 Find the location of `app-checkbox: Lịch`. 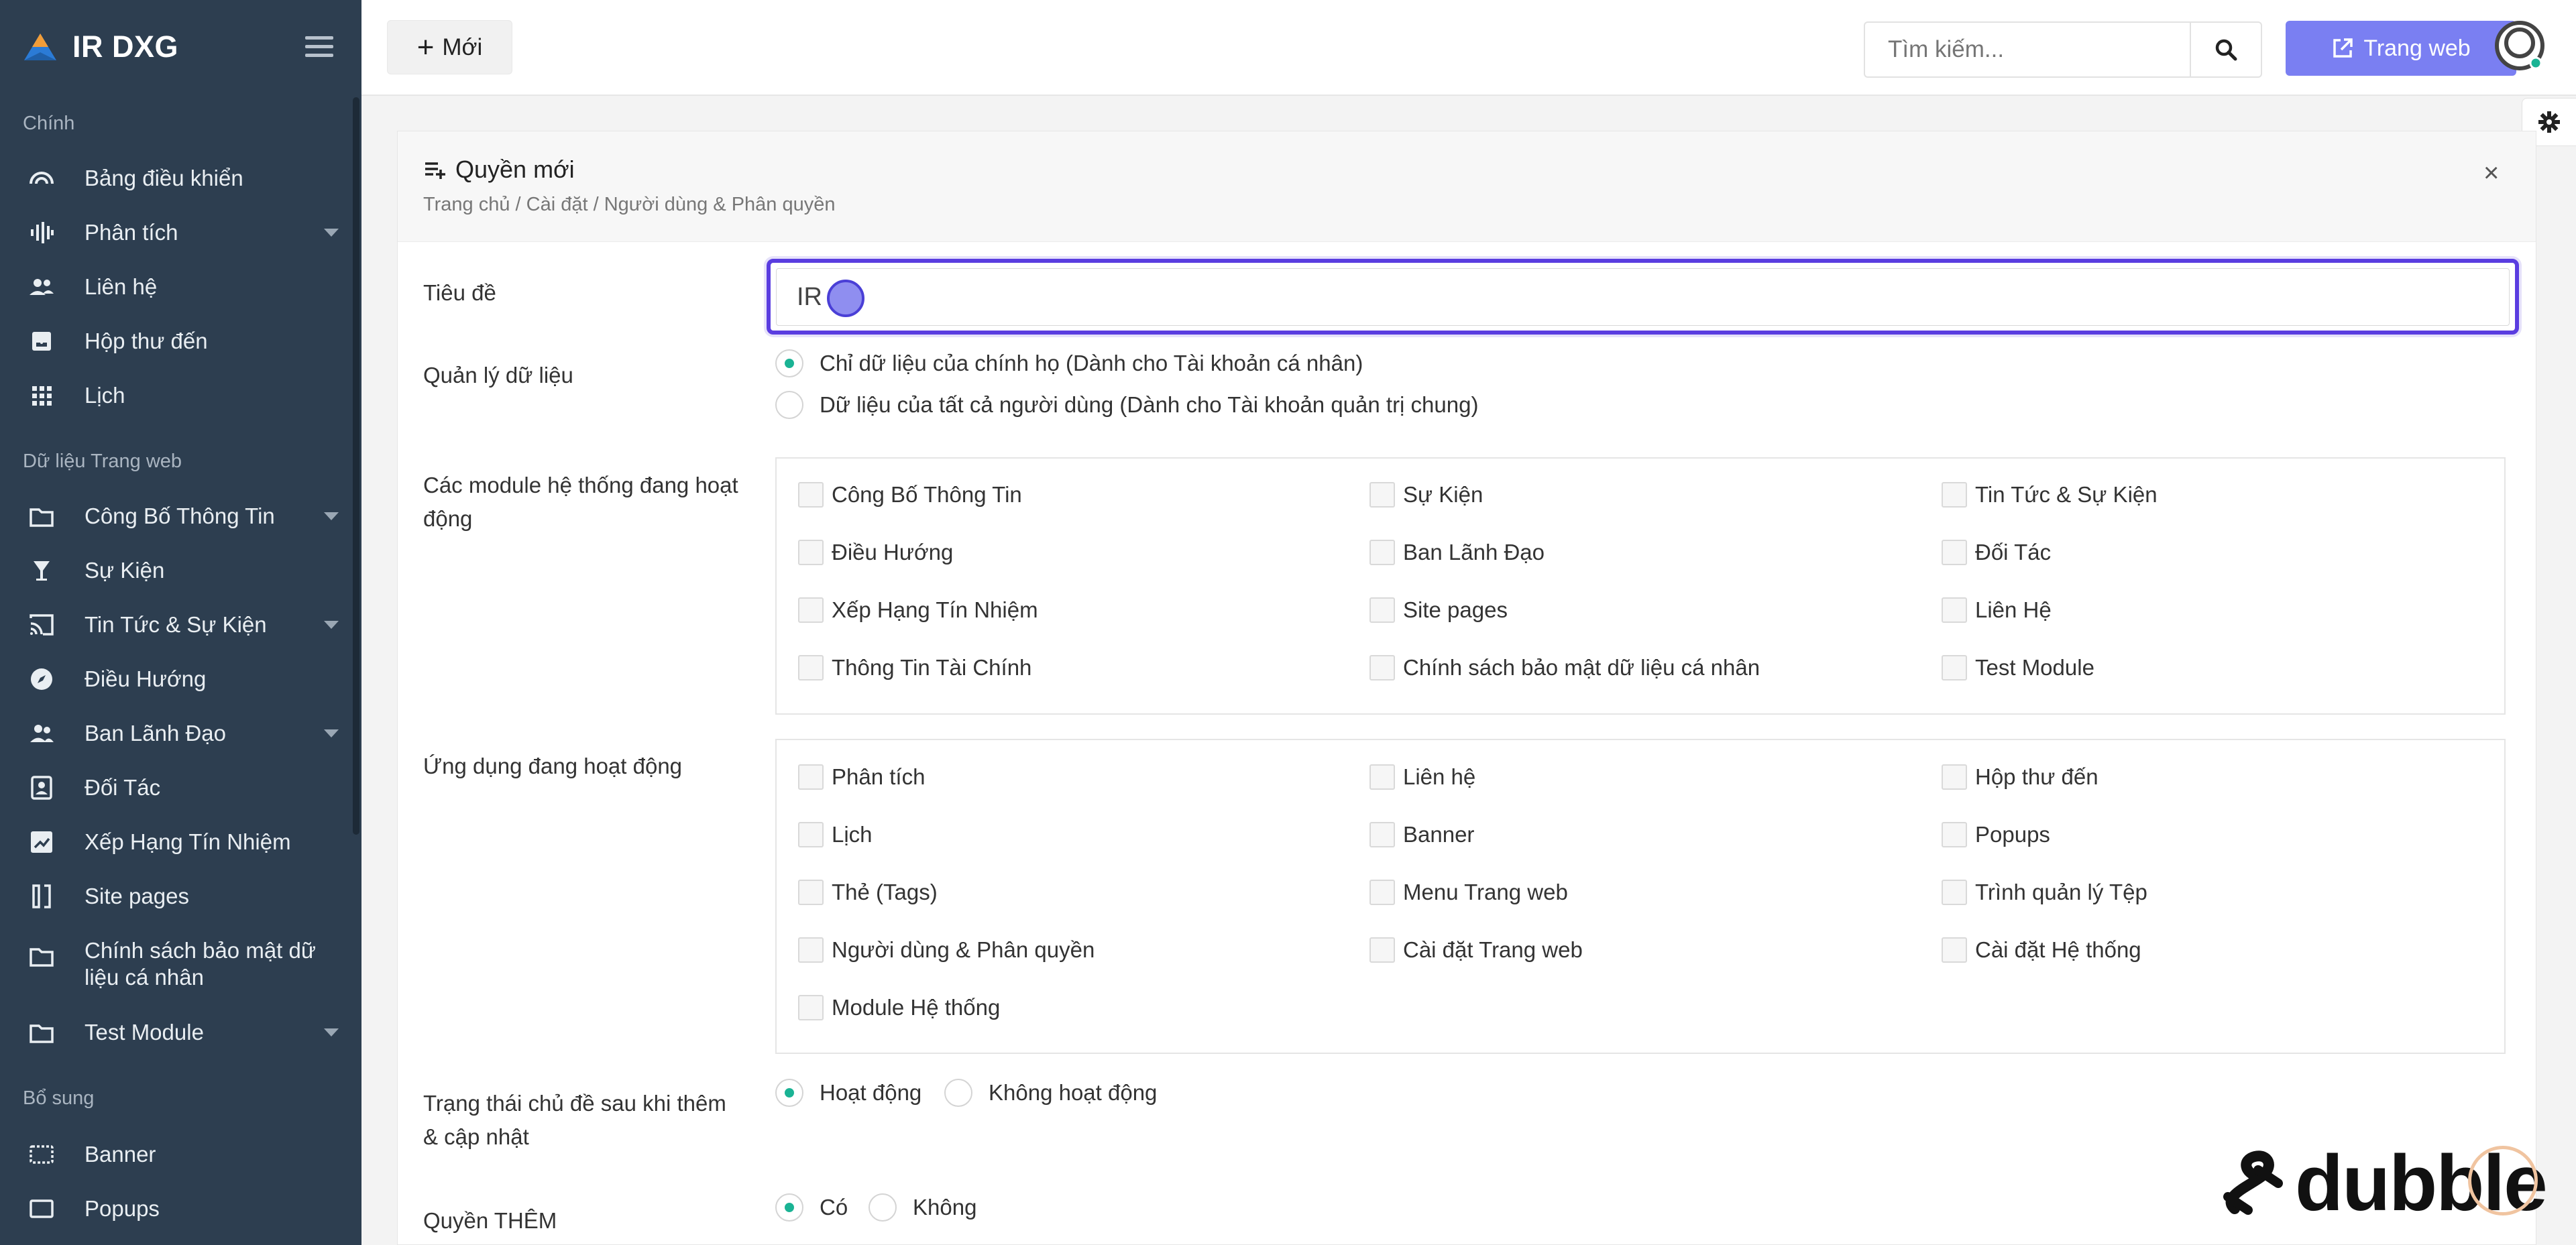

app-checkbox: Lịch is located at coordinates (835, 834).